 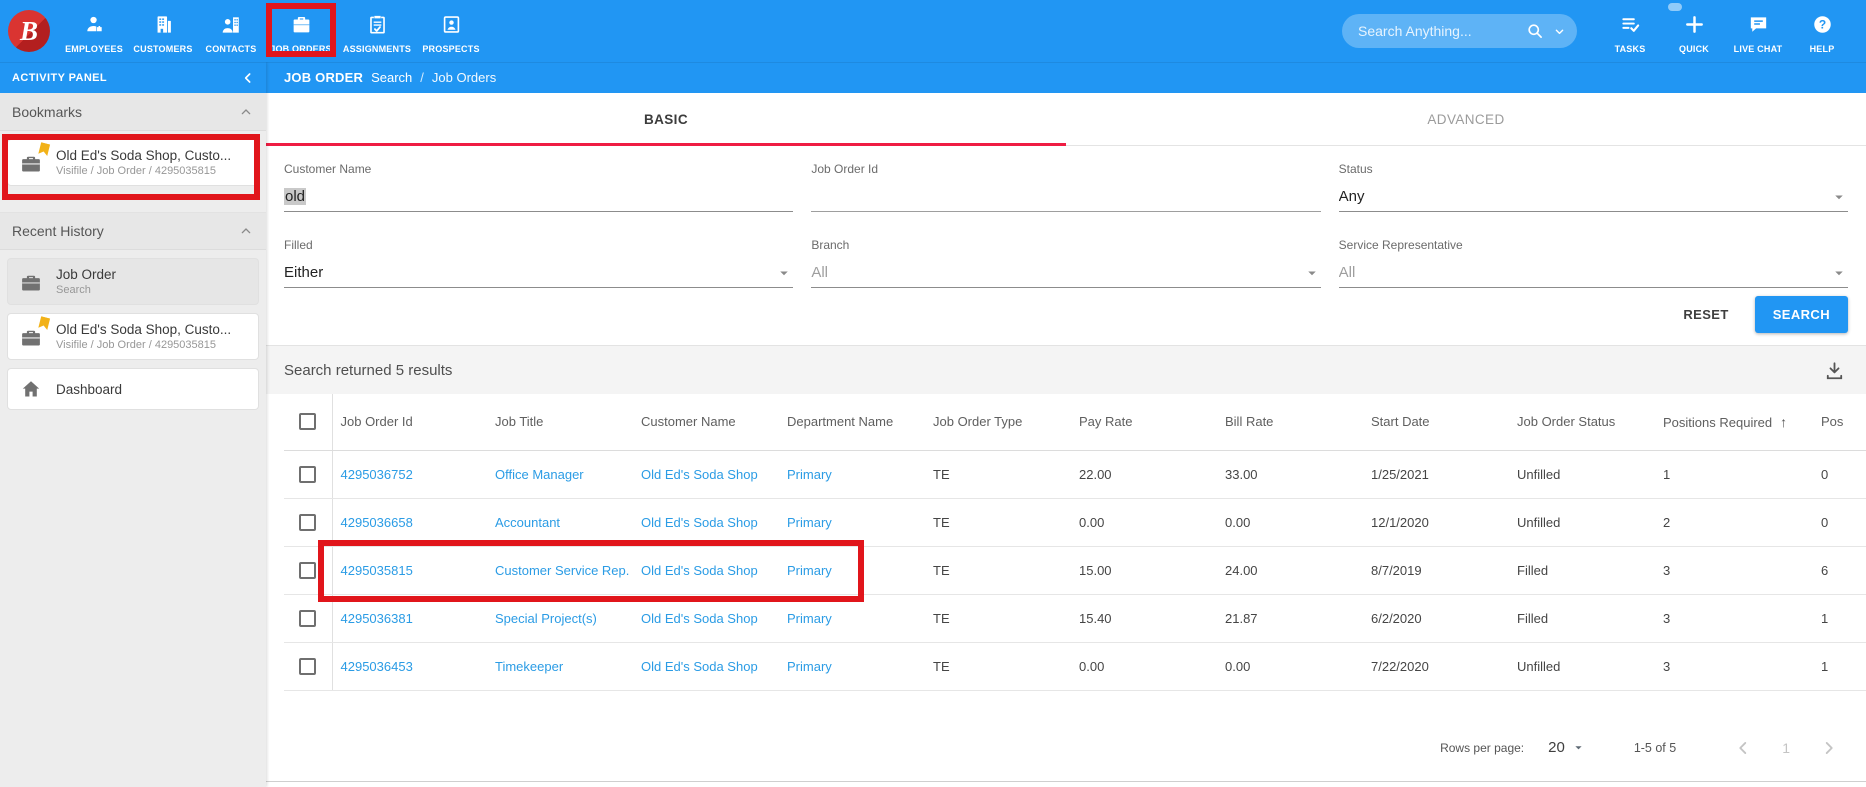 I want to click on cell-link: Special Project(s), so click(x=546, y=618).